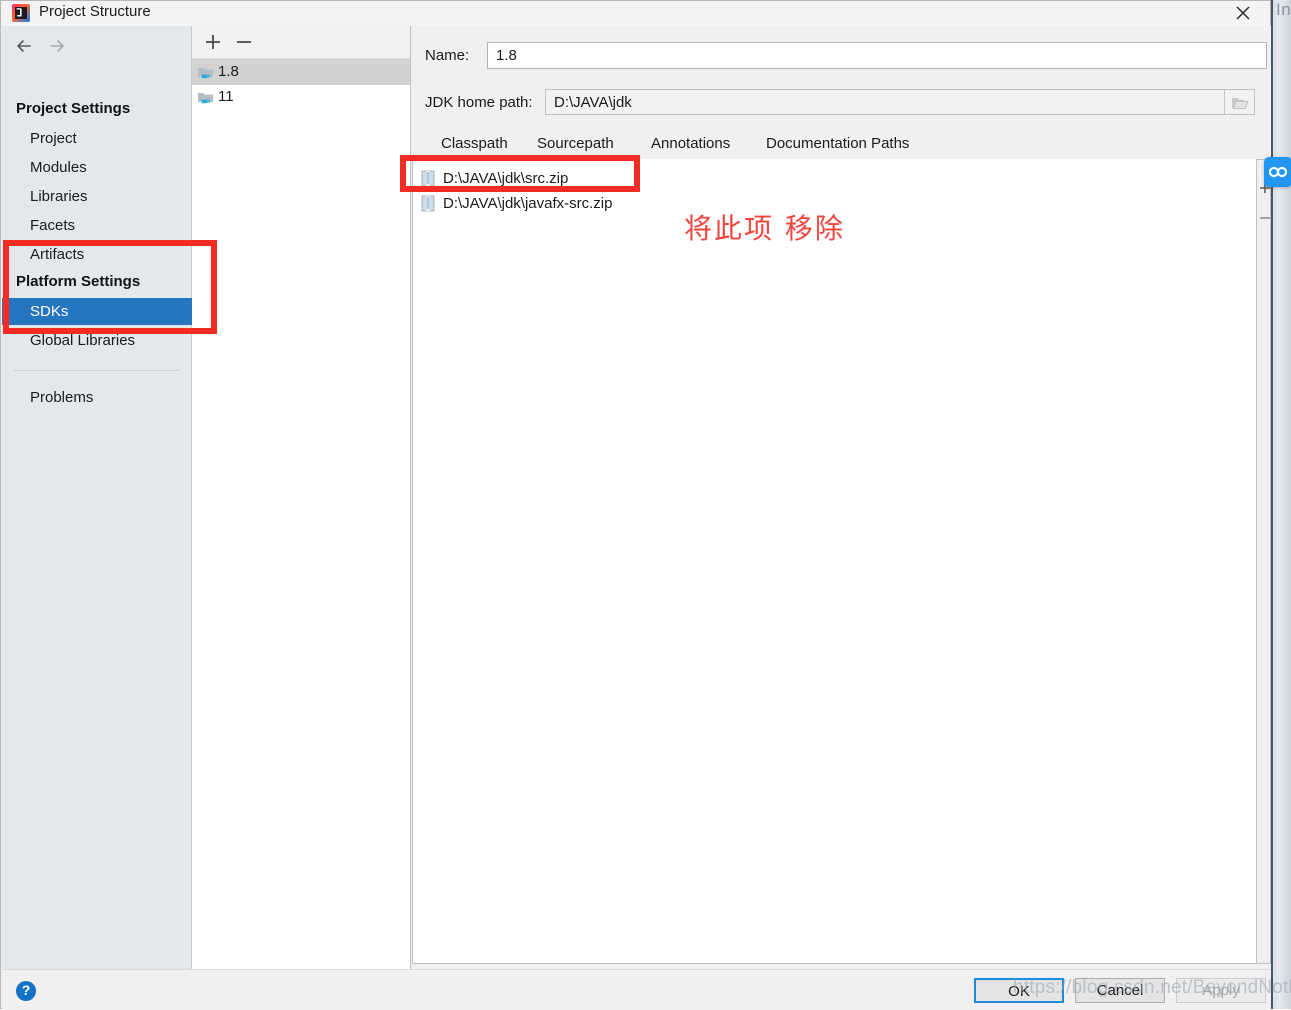  I want to click on dialog-bottom-bar: ? OK Cancel Apply, so click(636, 989).